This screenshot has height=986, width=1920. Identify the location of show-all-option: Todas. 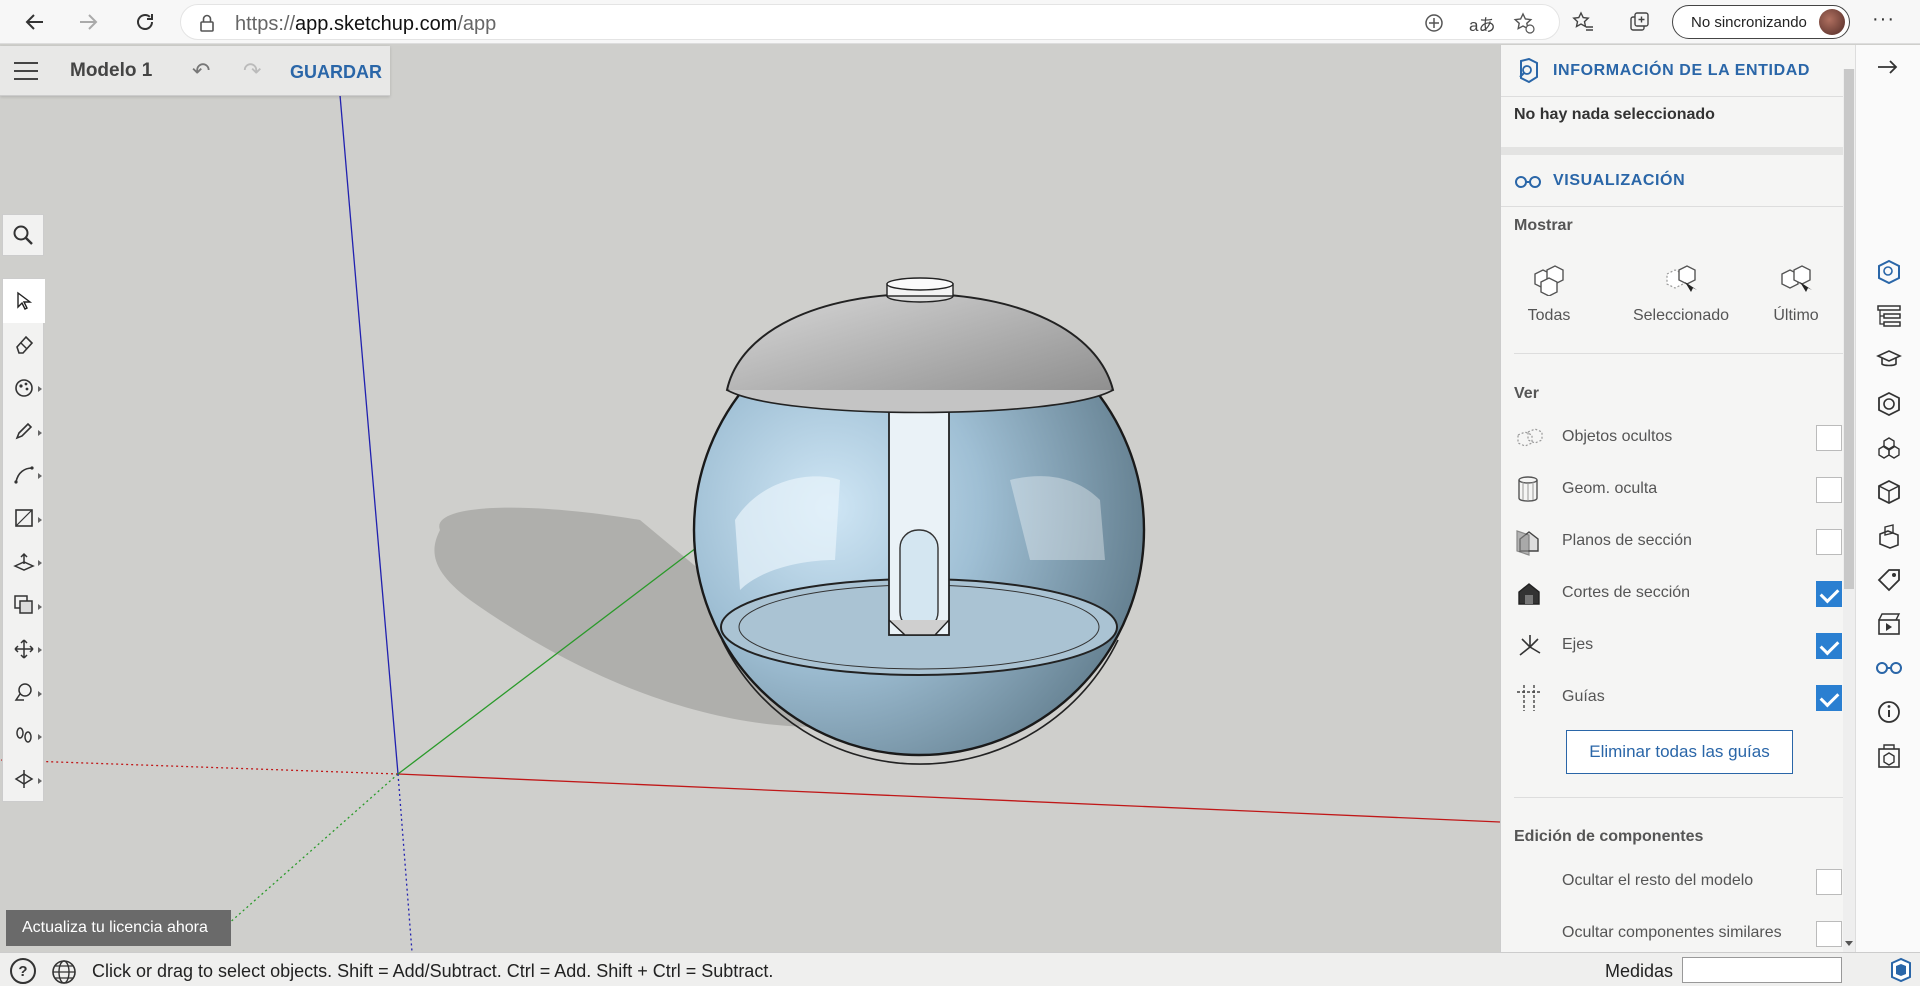
(1552, 292).